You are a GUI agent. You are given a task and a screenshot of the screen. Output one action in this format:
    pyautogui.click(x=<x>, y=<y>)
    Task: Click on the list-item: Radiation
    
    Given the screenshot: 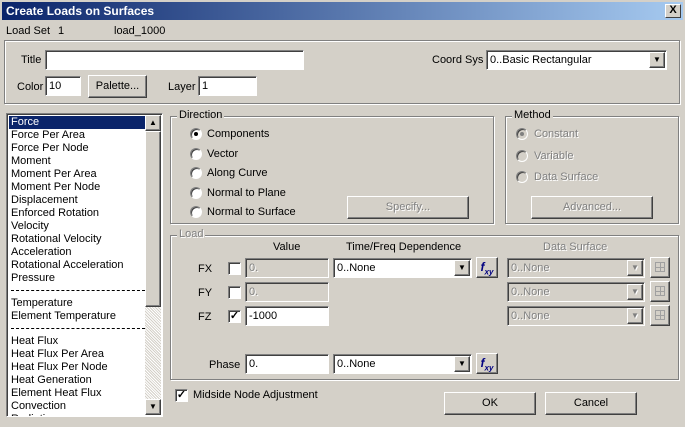 What is the action you would take?
    pyautogui.click(x=78, y=414)
    